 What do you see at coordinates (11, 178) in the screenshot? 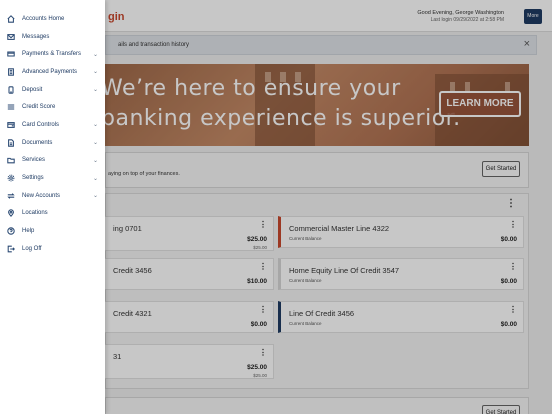
I see `gear-icon` at bounding box center [11, 178].